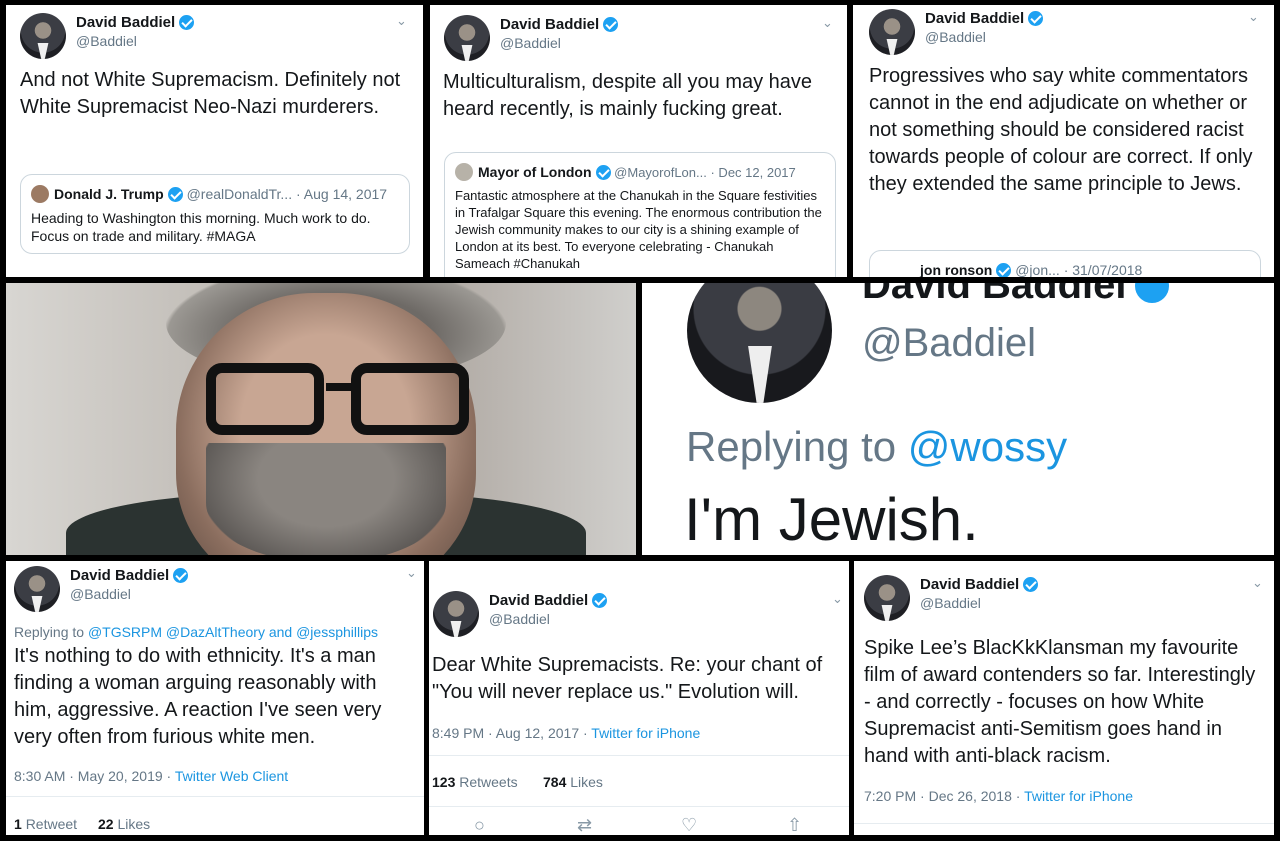  What do you see at coordinates (341, 387) in the screenshot?
I see `photo-glasses-bridge` at bounding box center [341, 387].